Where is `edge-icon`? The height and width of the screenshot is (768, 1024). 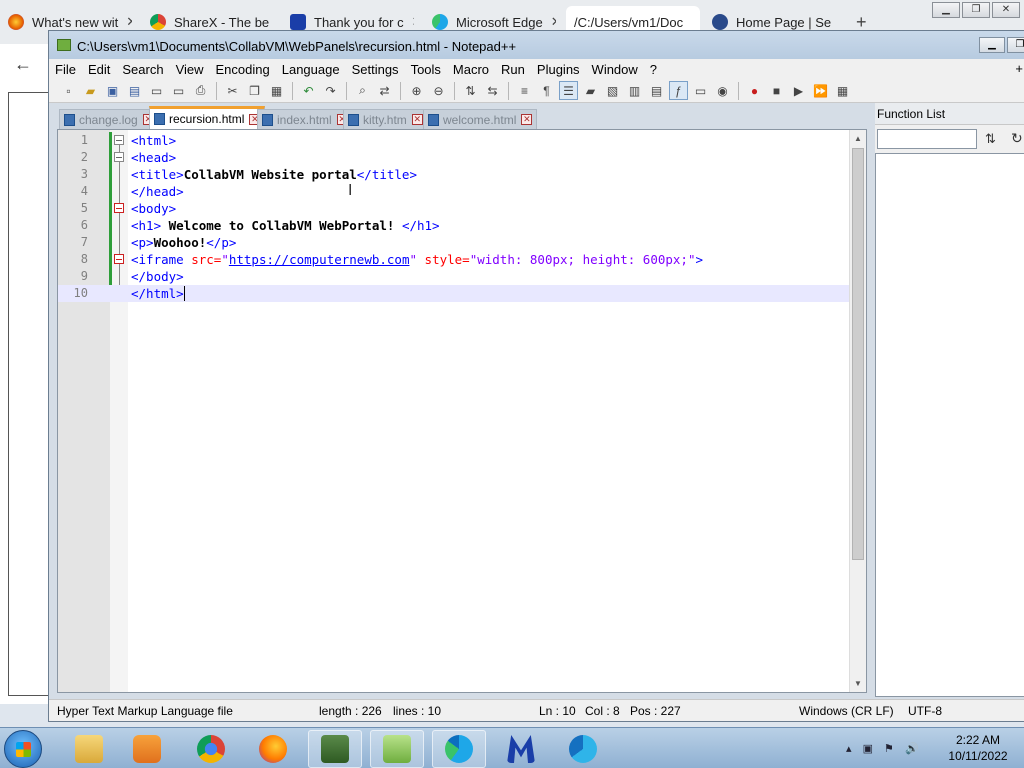
edge-icon is located at coordinates (459, 749).